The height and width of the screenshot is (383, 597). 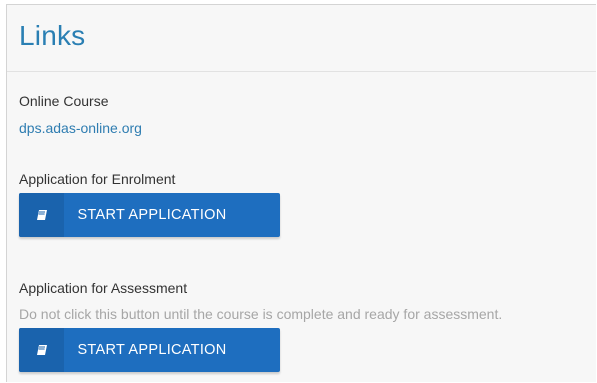 I want to click on start-application-enrolment-button: START APPLICATION, so click(x=149, y=215).